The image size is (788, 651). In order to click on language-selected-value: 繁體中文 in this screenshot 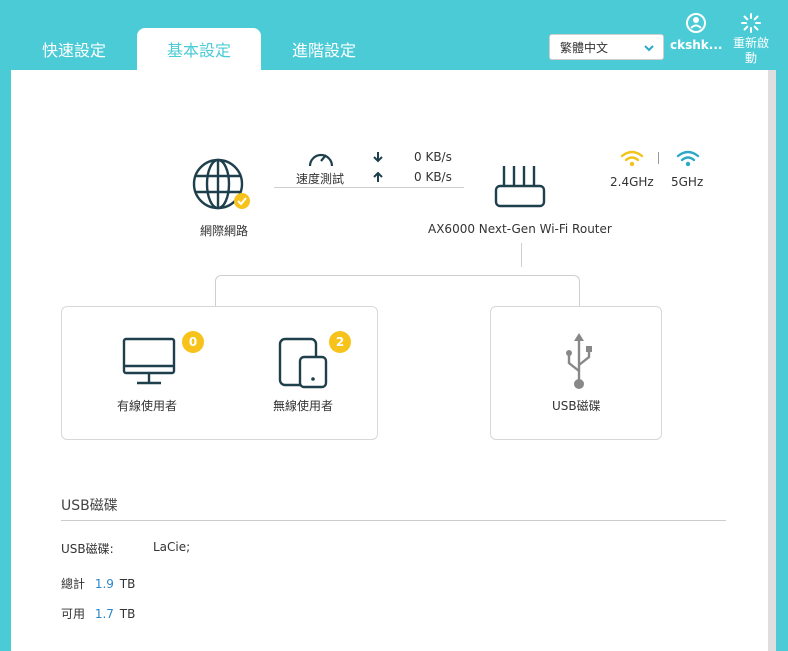, I will do `click(584, 47)`.